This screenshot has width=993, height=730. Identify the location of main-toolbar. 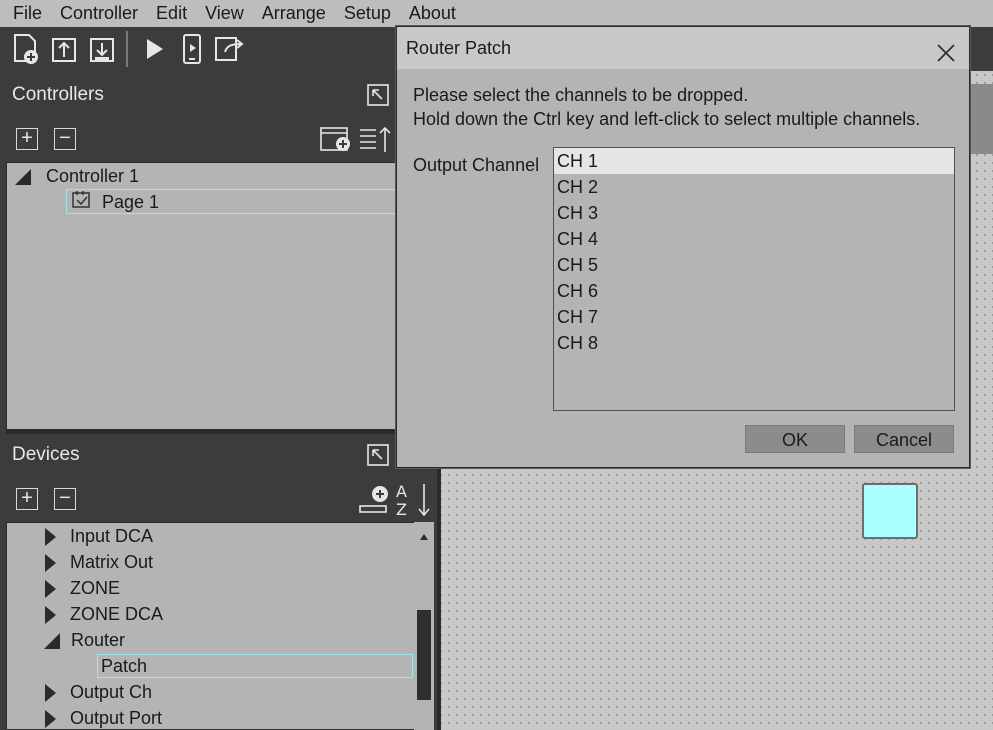
(200, 49).